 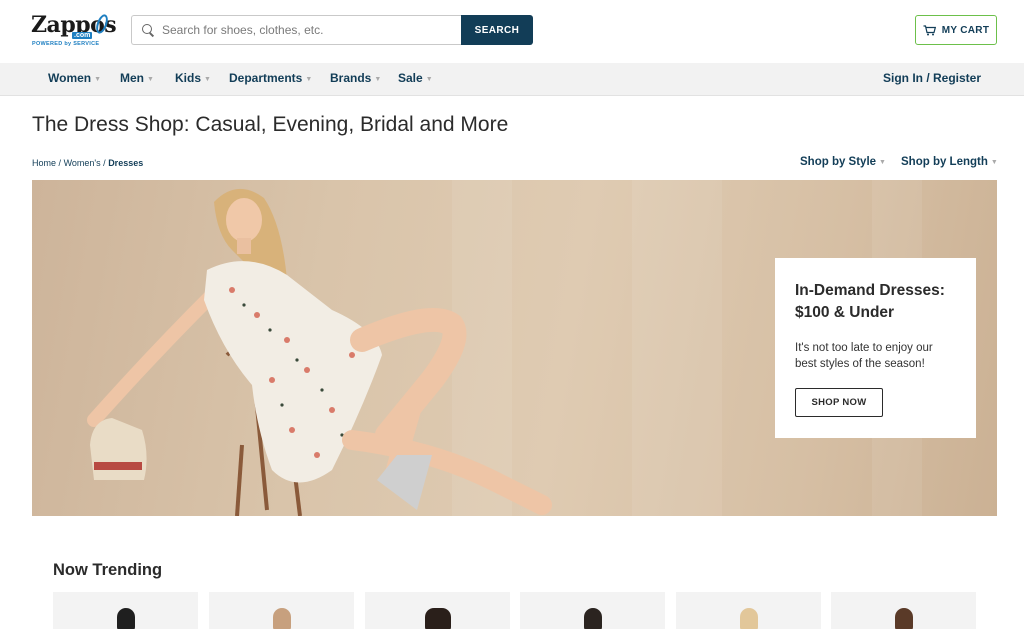 What do you see at coordinates (82, 163) in the screenshot?
I see `breadcrumb-womens: Women's` at bounding box center [82, 163].